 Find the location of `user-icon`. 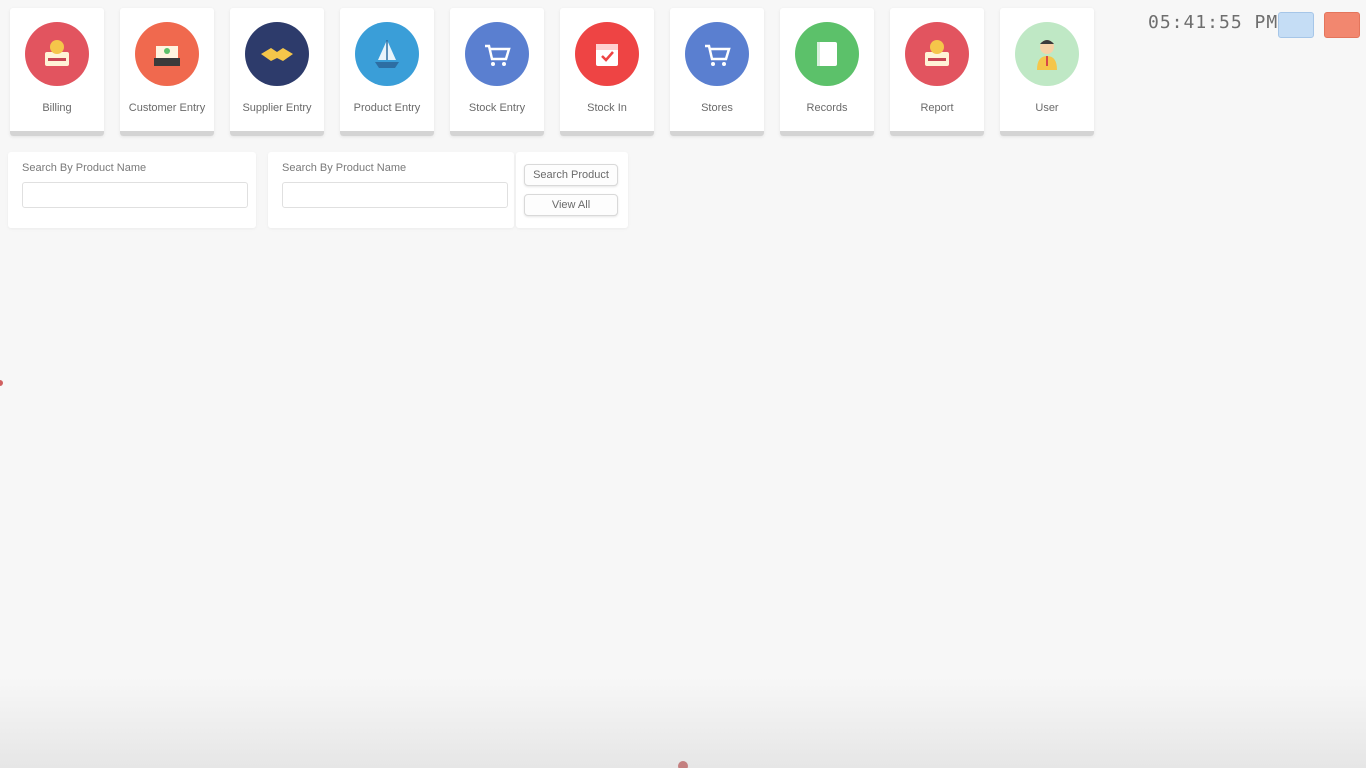

user-icon is located at coordinates (1047, 54).